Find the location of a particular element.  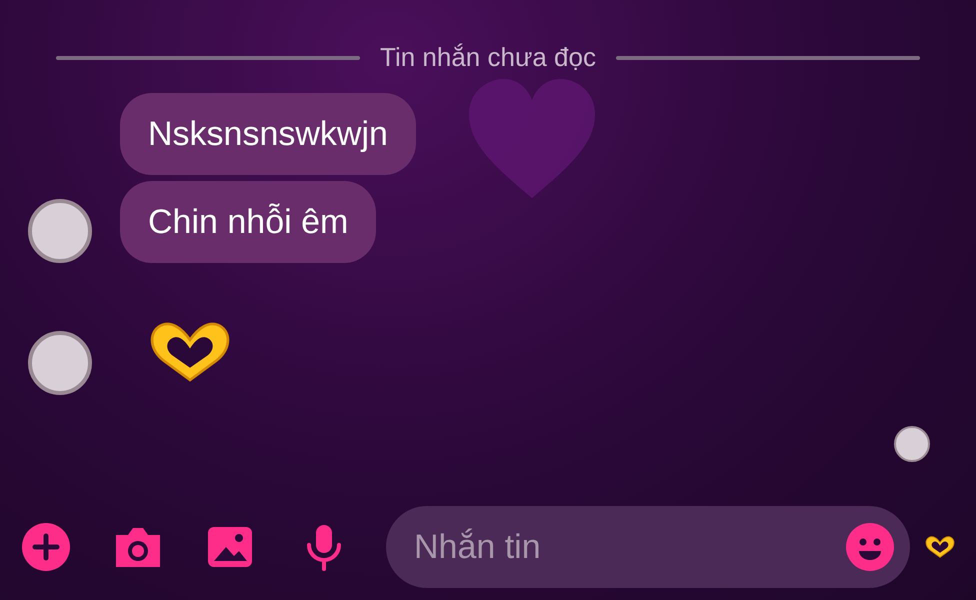

unread-divider-label: Tin nhắn chưa đọc is located at coordinates (488, 57).